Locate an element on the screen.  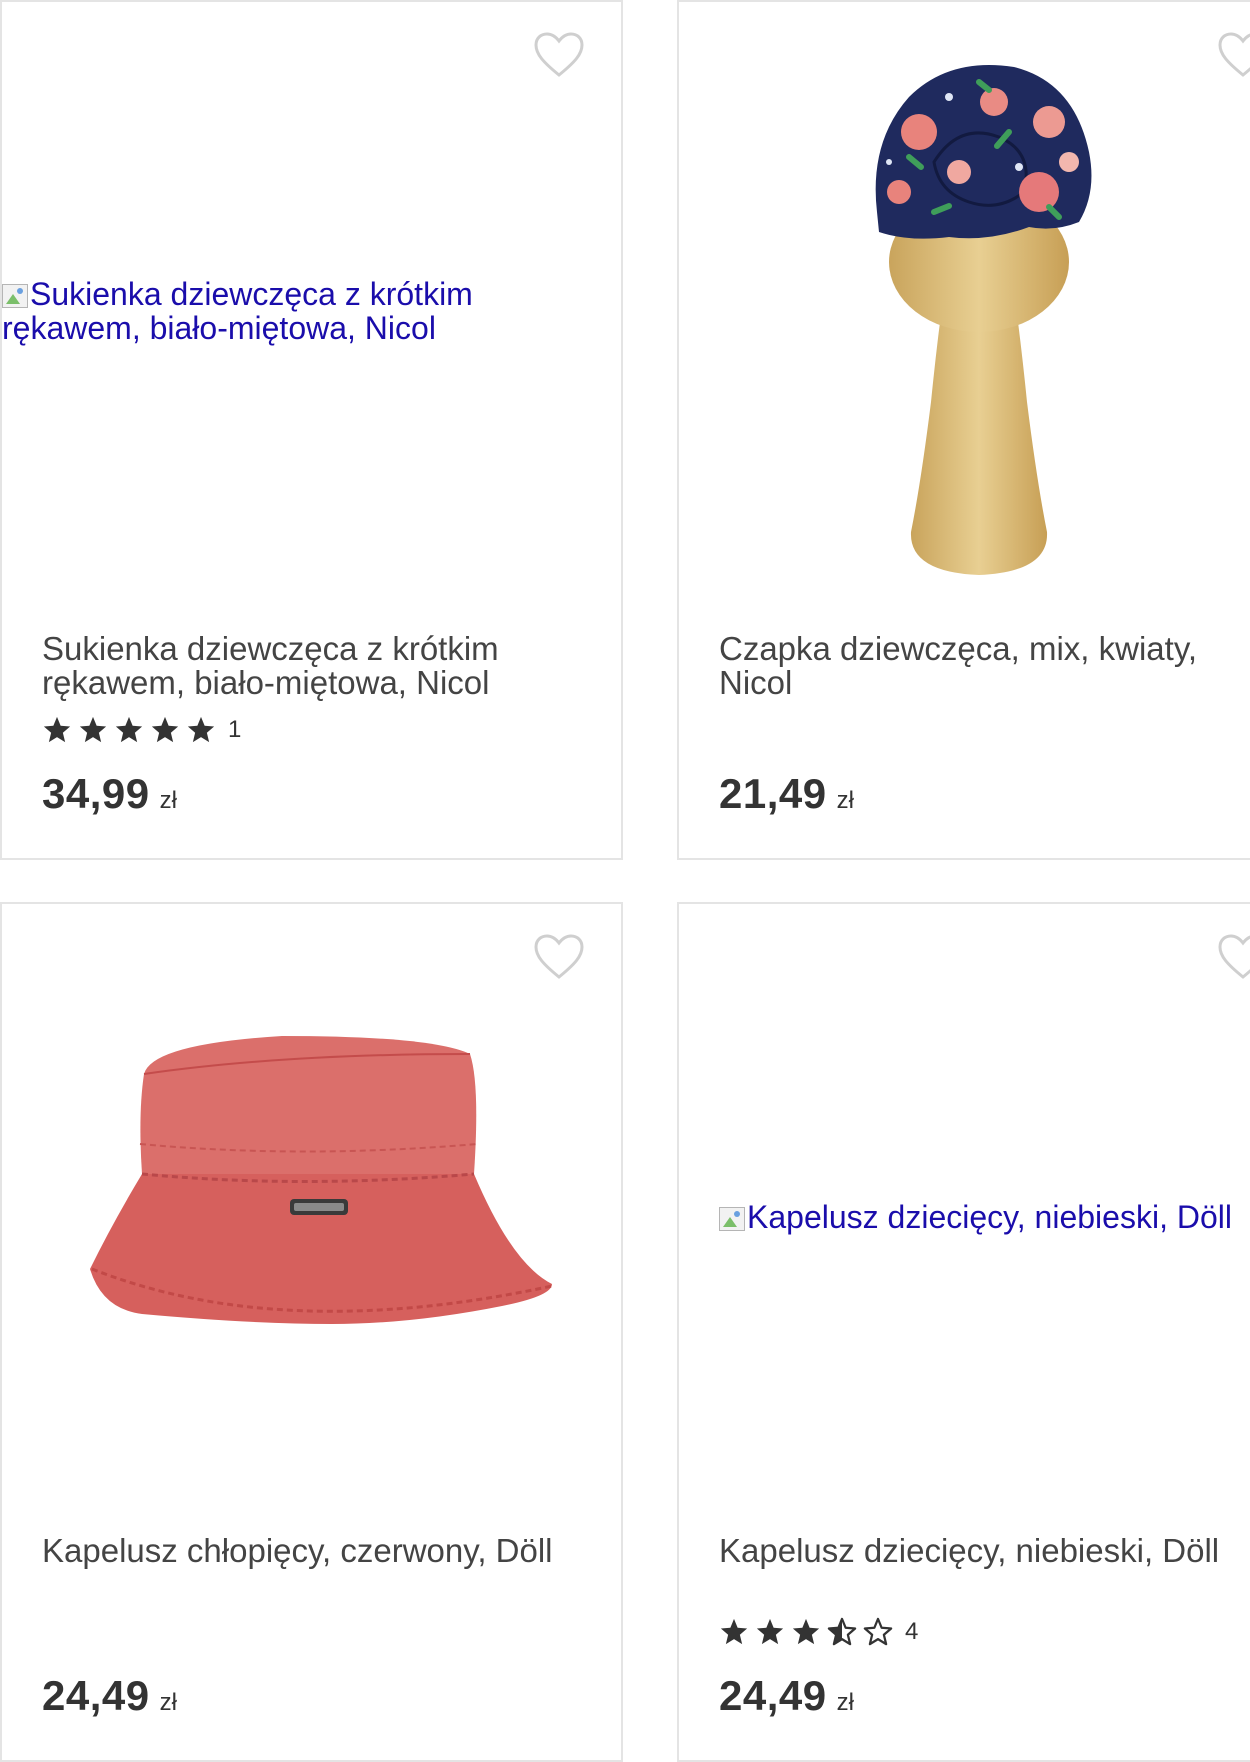
product-rating: 4 is located at coordinates (818, 1632).